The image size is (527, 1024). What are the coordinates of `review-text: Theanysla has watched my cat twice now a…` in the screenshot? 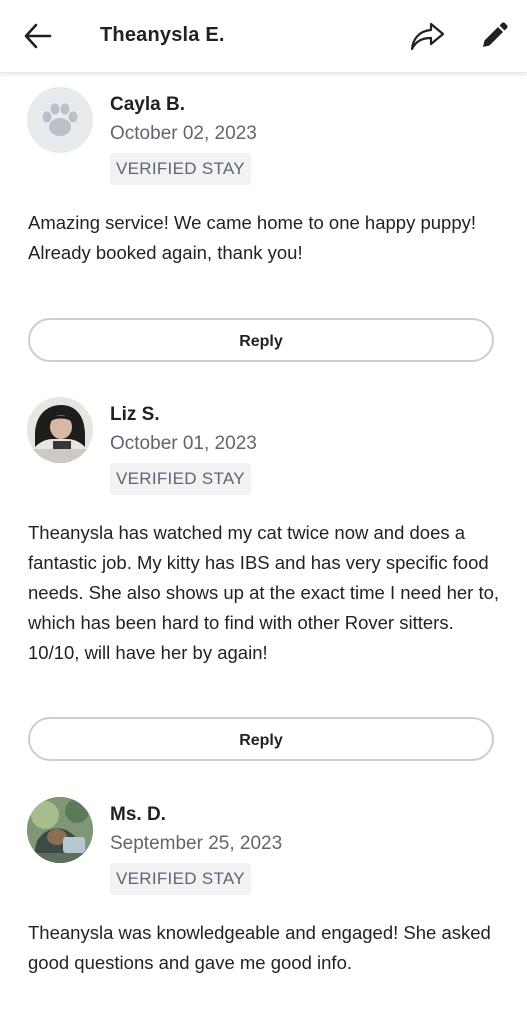 It's located at (264, 592).